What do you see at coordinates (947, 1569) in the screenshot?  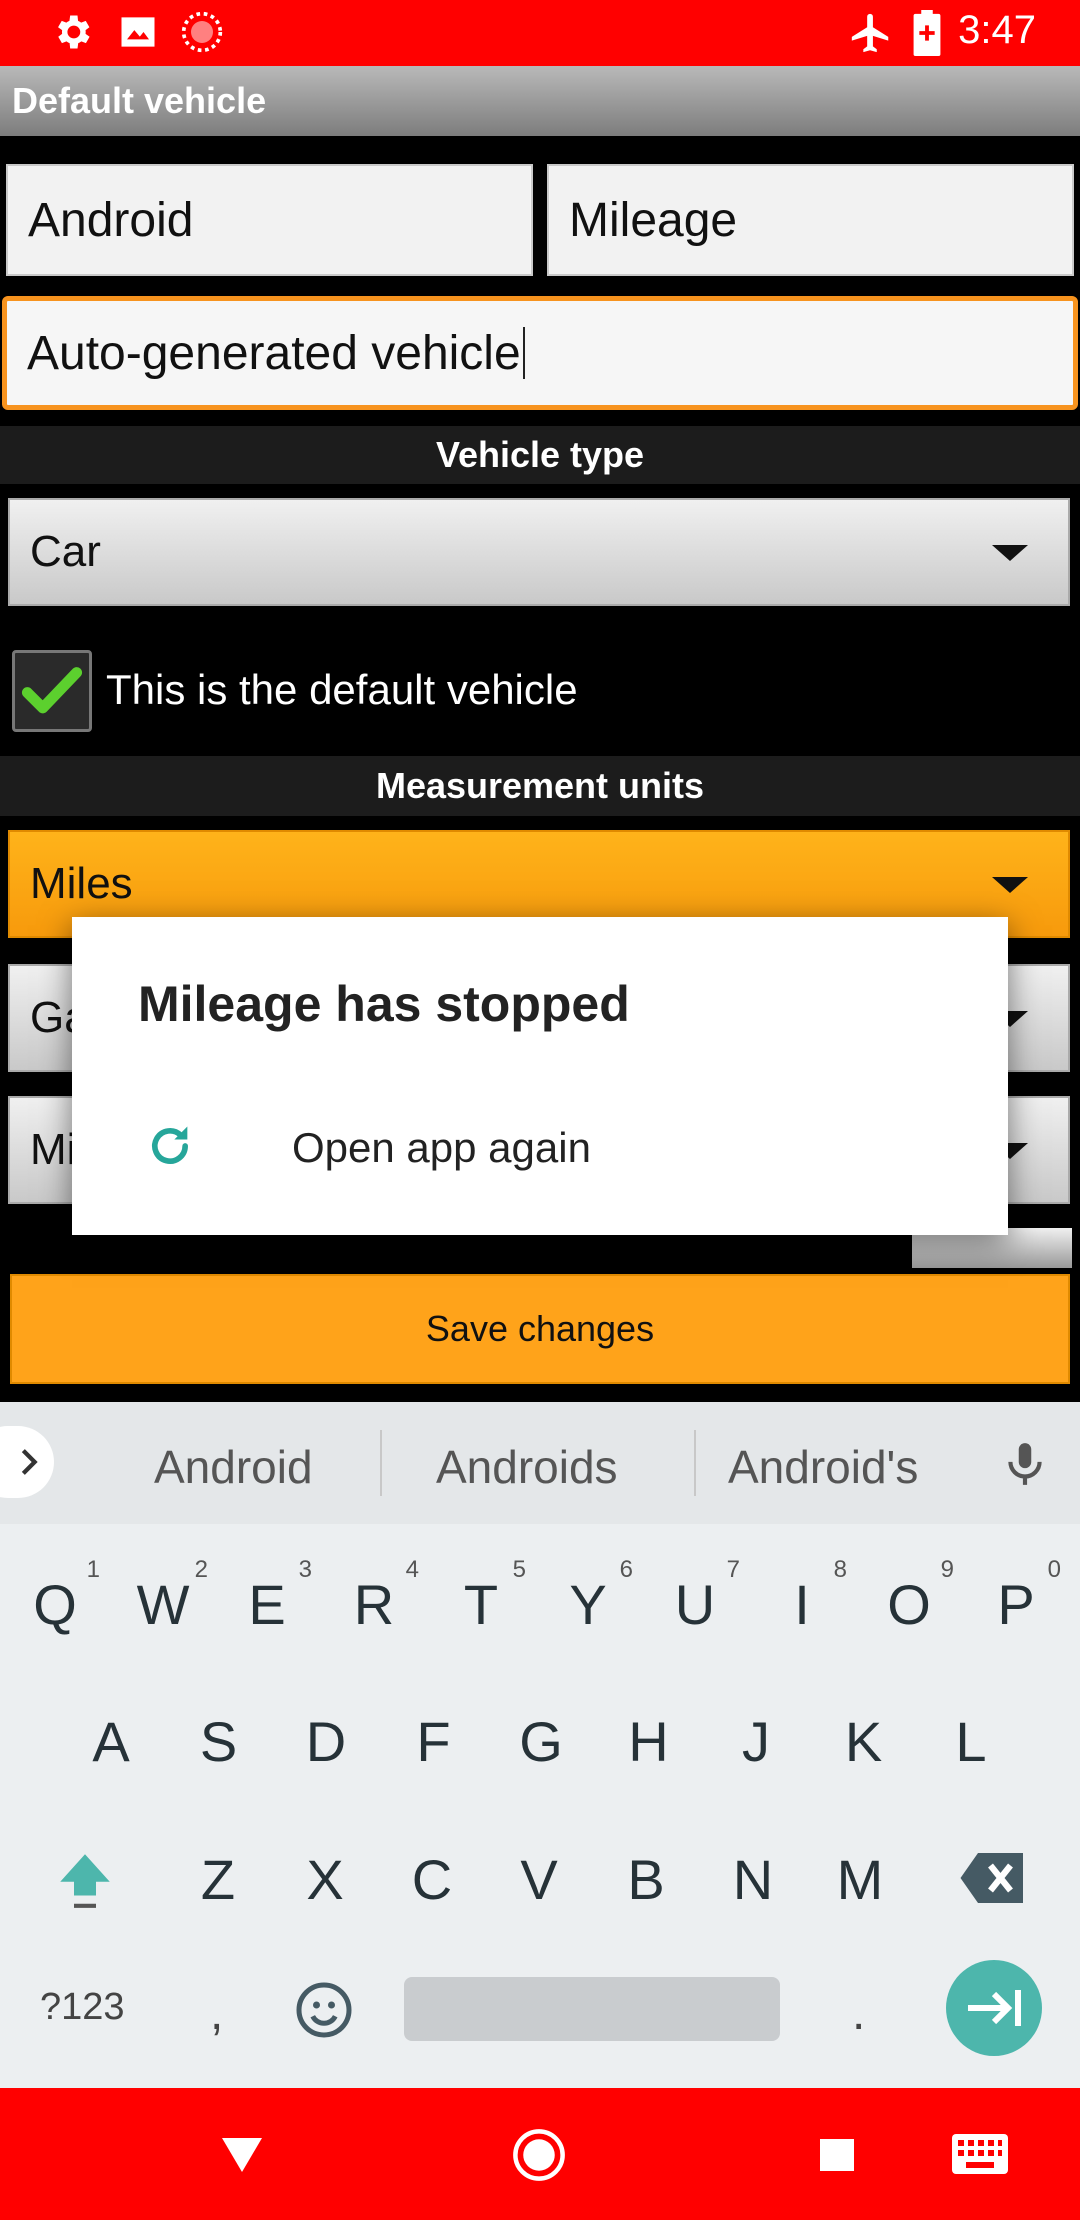 I see `key-number-hint: 9` at bounding box center [947, 1569].